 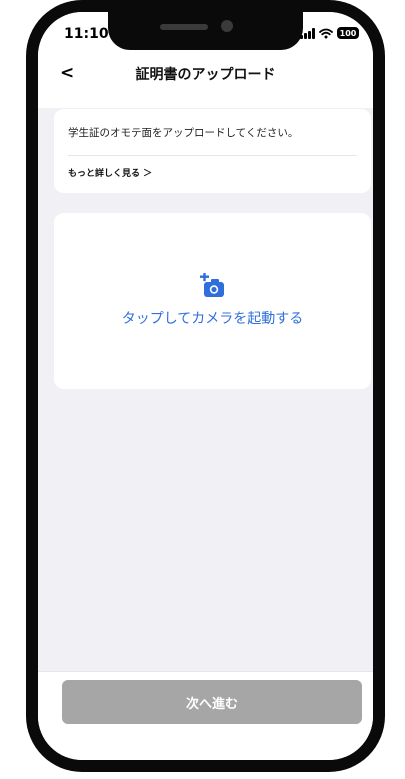 What do you see at coordinates (212, 151) in the screenshot?
I see `instruction-card: 学生証のオモテ面をアップロードしてください。 もっと詳しく見る ＞` at bounding box center [212, 151].